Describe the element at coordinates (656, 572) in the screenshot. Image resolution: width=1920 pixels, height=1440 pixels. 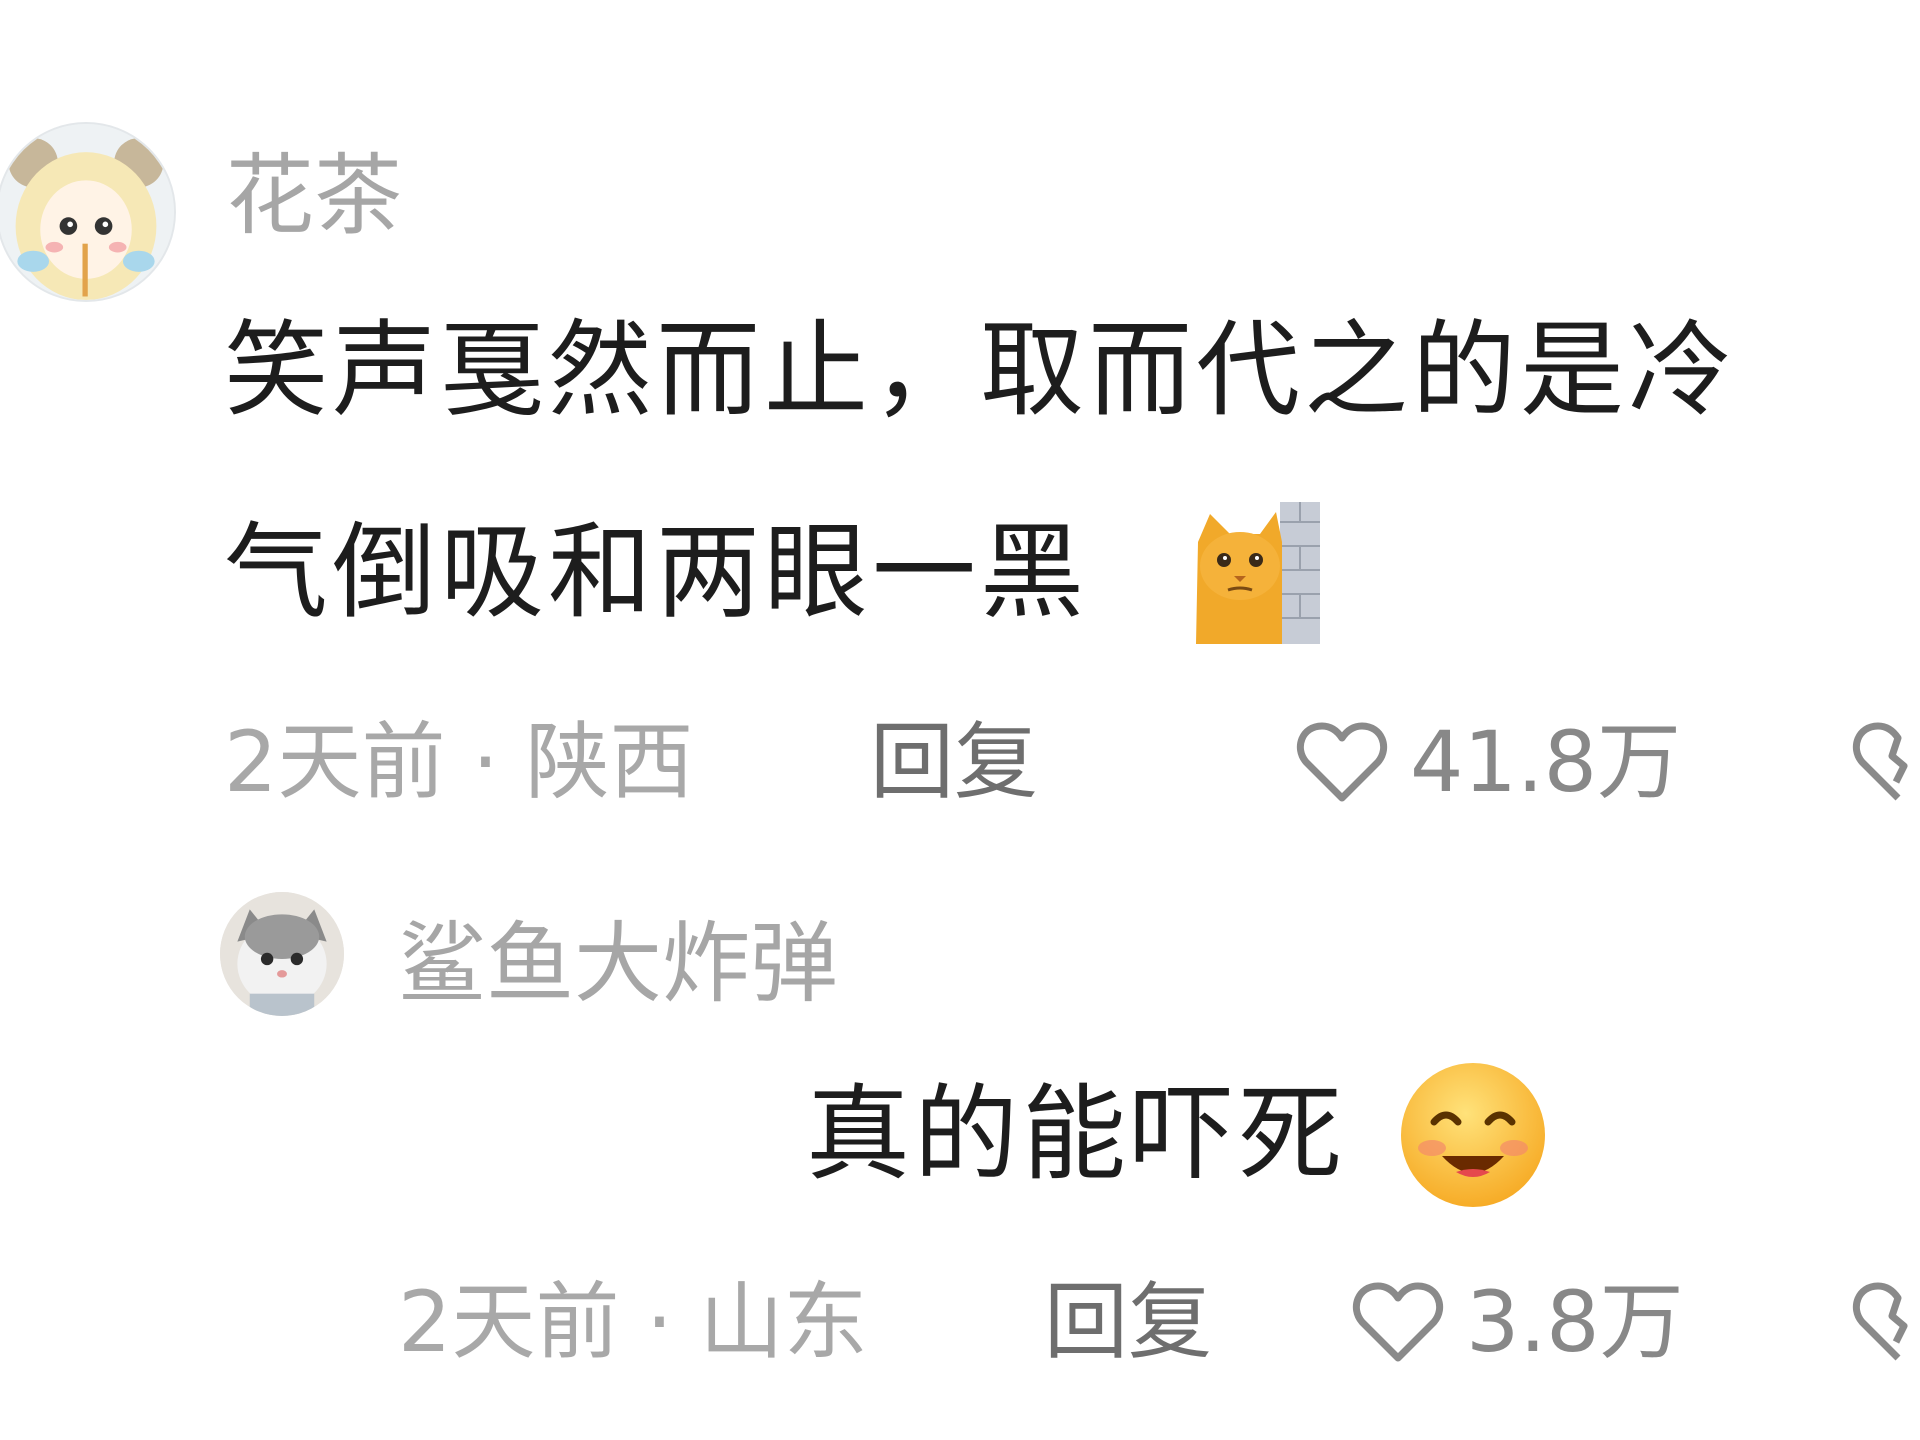
I see `comment-text-line2: 气倒吸和两眼一黑` at that location.